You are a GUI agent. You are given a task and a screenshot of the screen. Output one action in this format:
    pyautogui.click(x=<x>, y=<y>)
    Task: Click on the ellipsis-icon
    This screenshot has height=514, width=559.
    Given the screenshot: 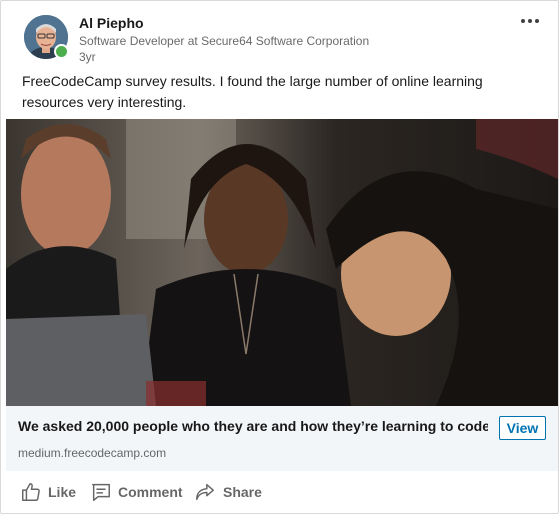 What is the action you would take?
    pyautogui.click(x=523, y=21)
    